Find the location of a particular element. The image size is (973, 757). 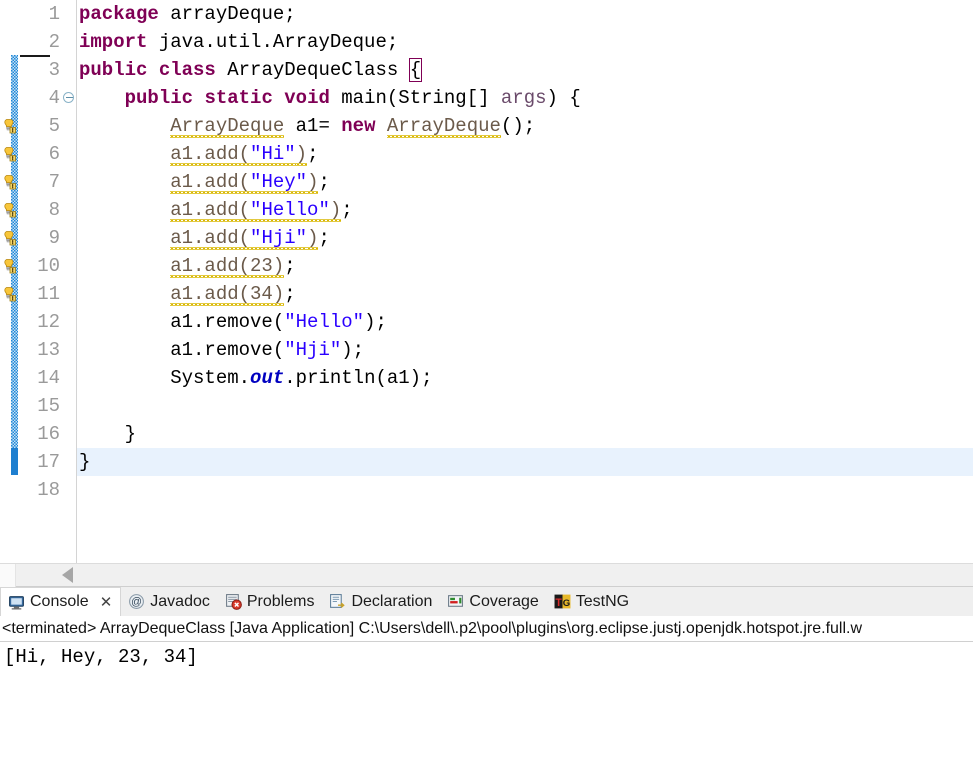

line-number-ruler: 1 2 3 4 5 6 7 8 9 10 11 12 13 14 15 16 17 18 is located at coordinates (40, 281).